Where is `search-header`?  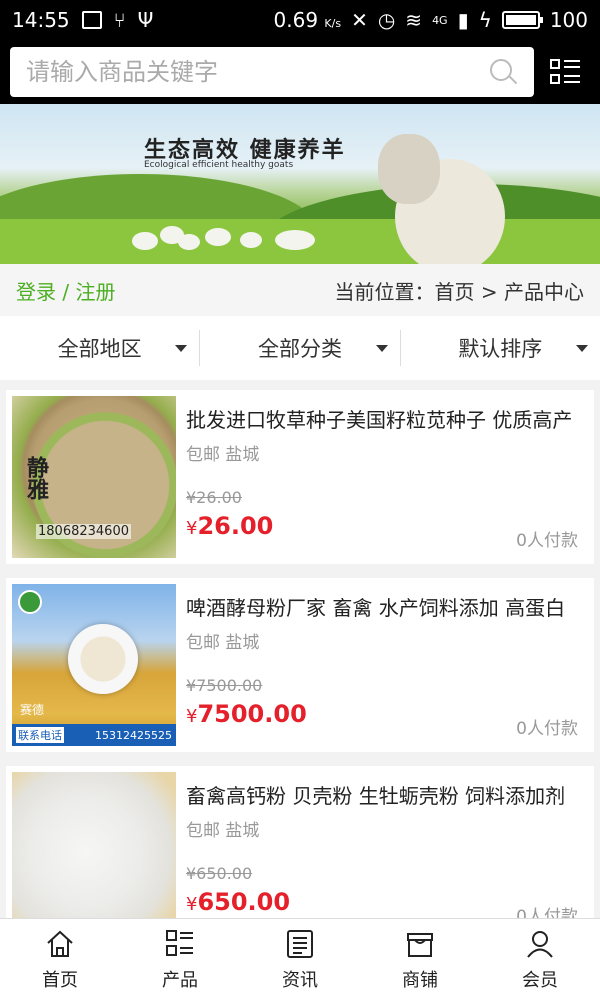
search-header is located at coordinates (300, 72).